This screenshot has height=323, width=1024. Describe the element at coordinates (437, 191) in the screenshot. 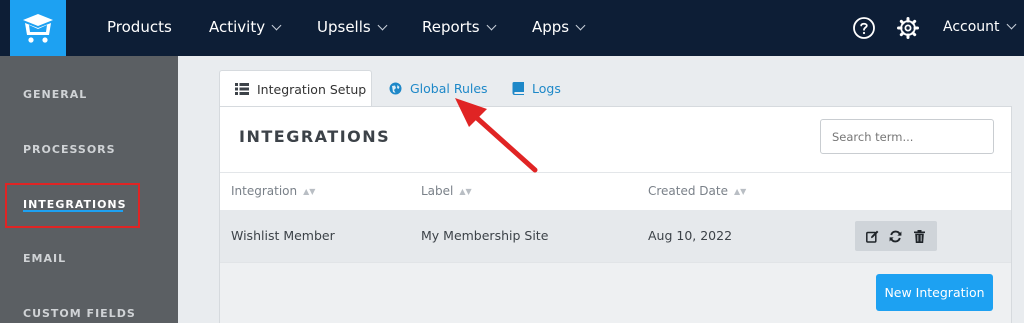

I see `column-header-label: Label` at that location.